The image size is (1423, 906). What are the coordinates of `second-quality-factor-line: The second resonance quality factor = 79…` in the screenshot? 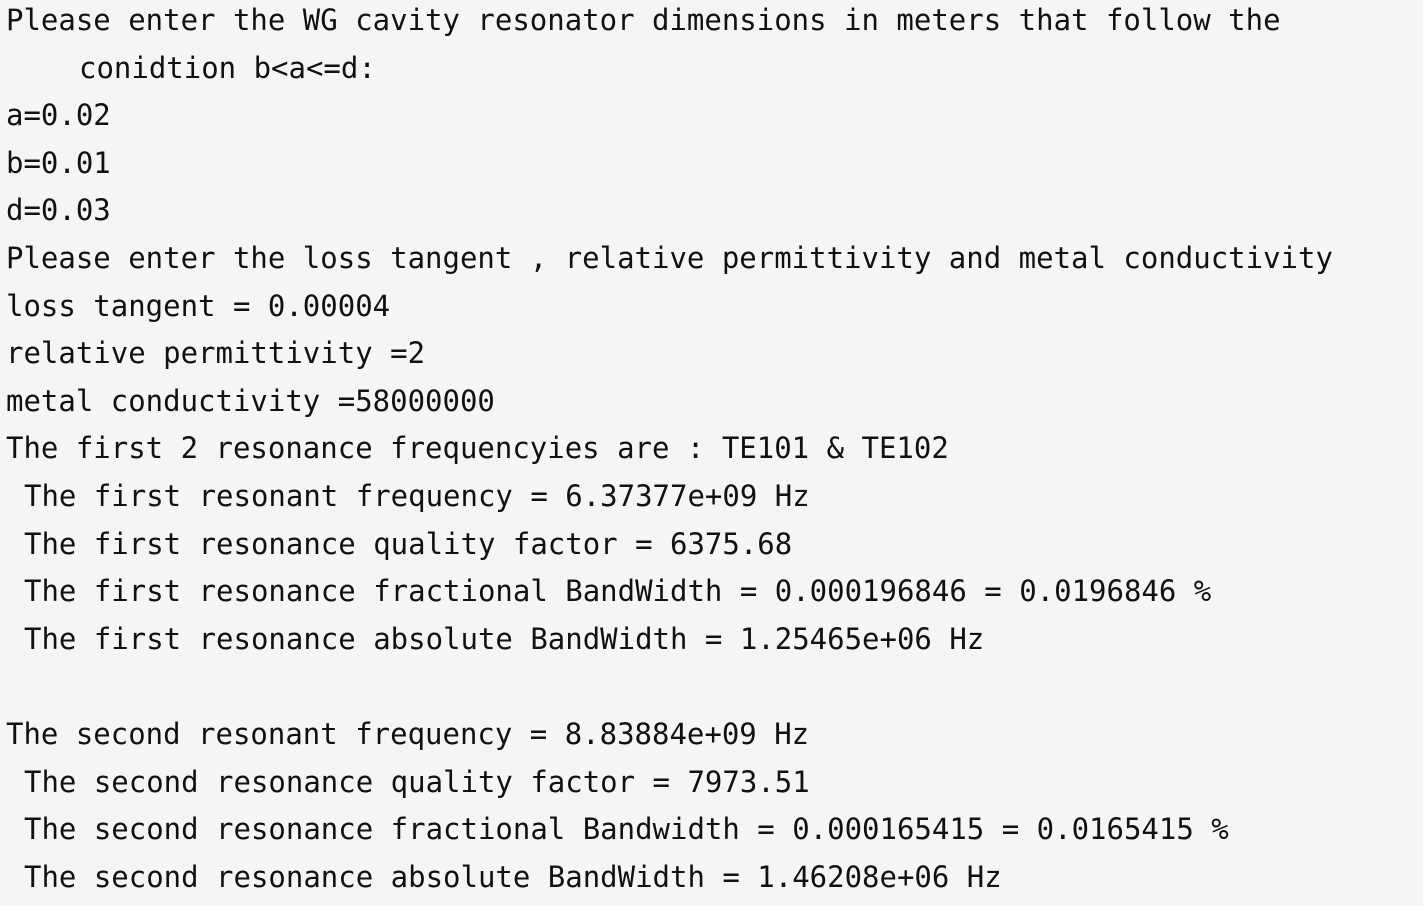 It's located at (417, 781).